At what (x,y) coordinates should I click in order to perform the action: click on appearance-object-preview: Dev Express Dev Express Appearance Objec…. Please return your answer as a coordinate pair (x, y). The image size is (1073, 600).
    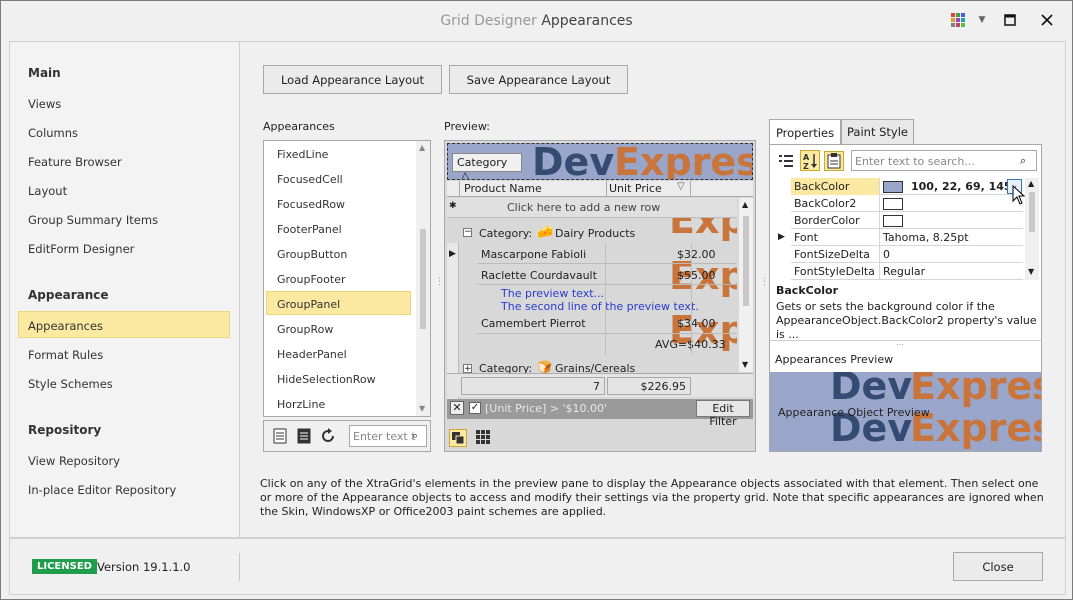
    Looking at the image, I should click on (905, 411).